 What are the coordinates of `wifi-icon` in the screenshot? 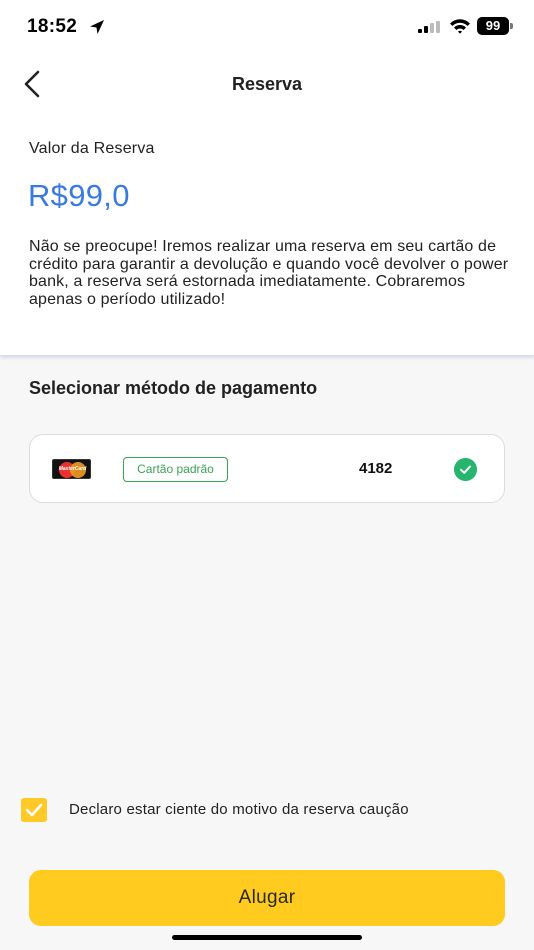 It's located at (460, 26).